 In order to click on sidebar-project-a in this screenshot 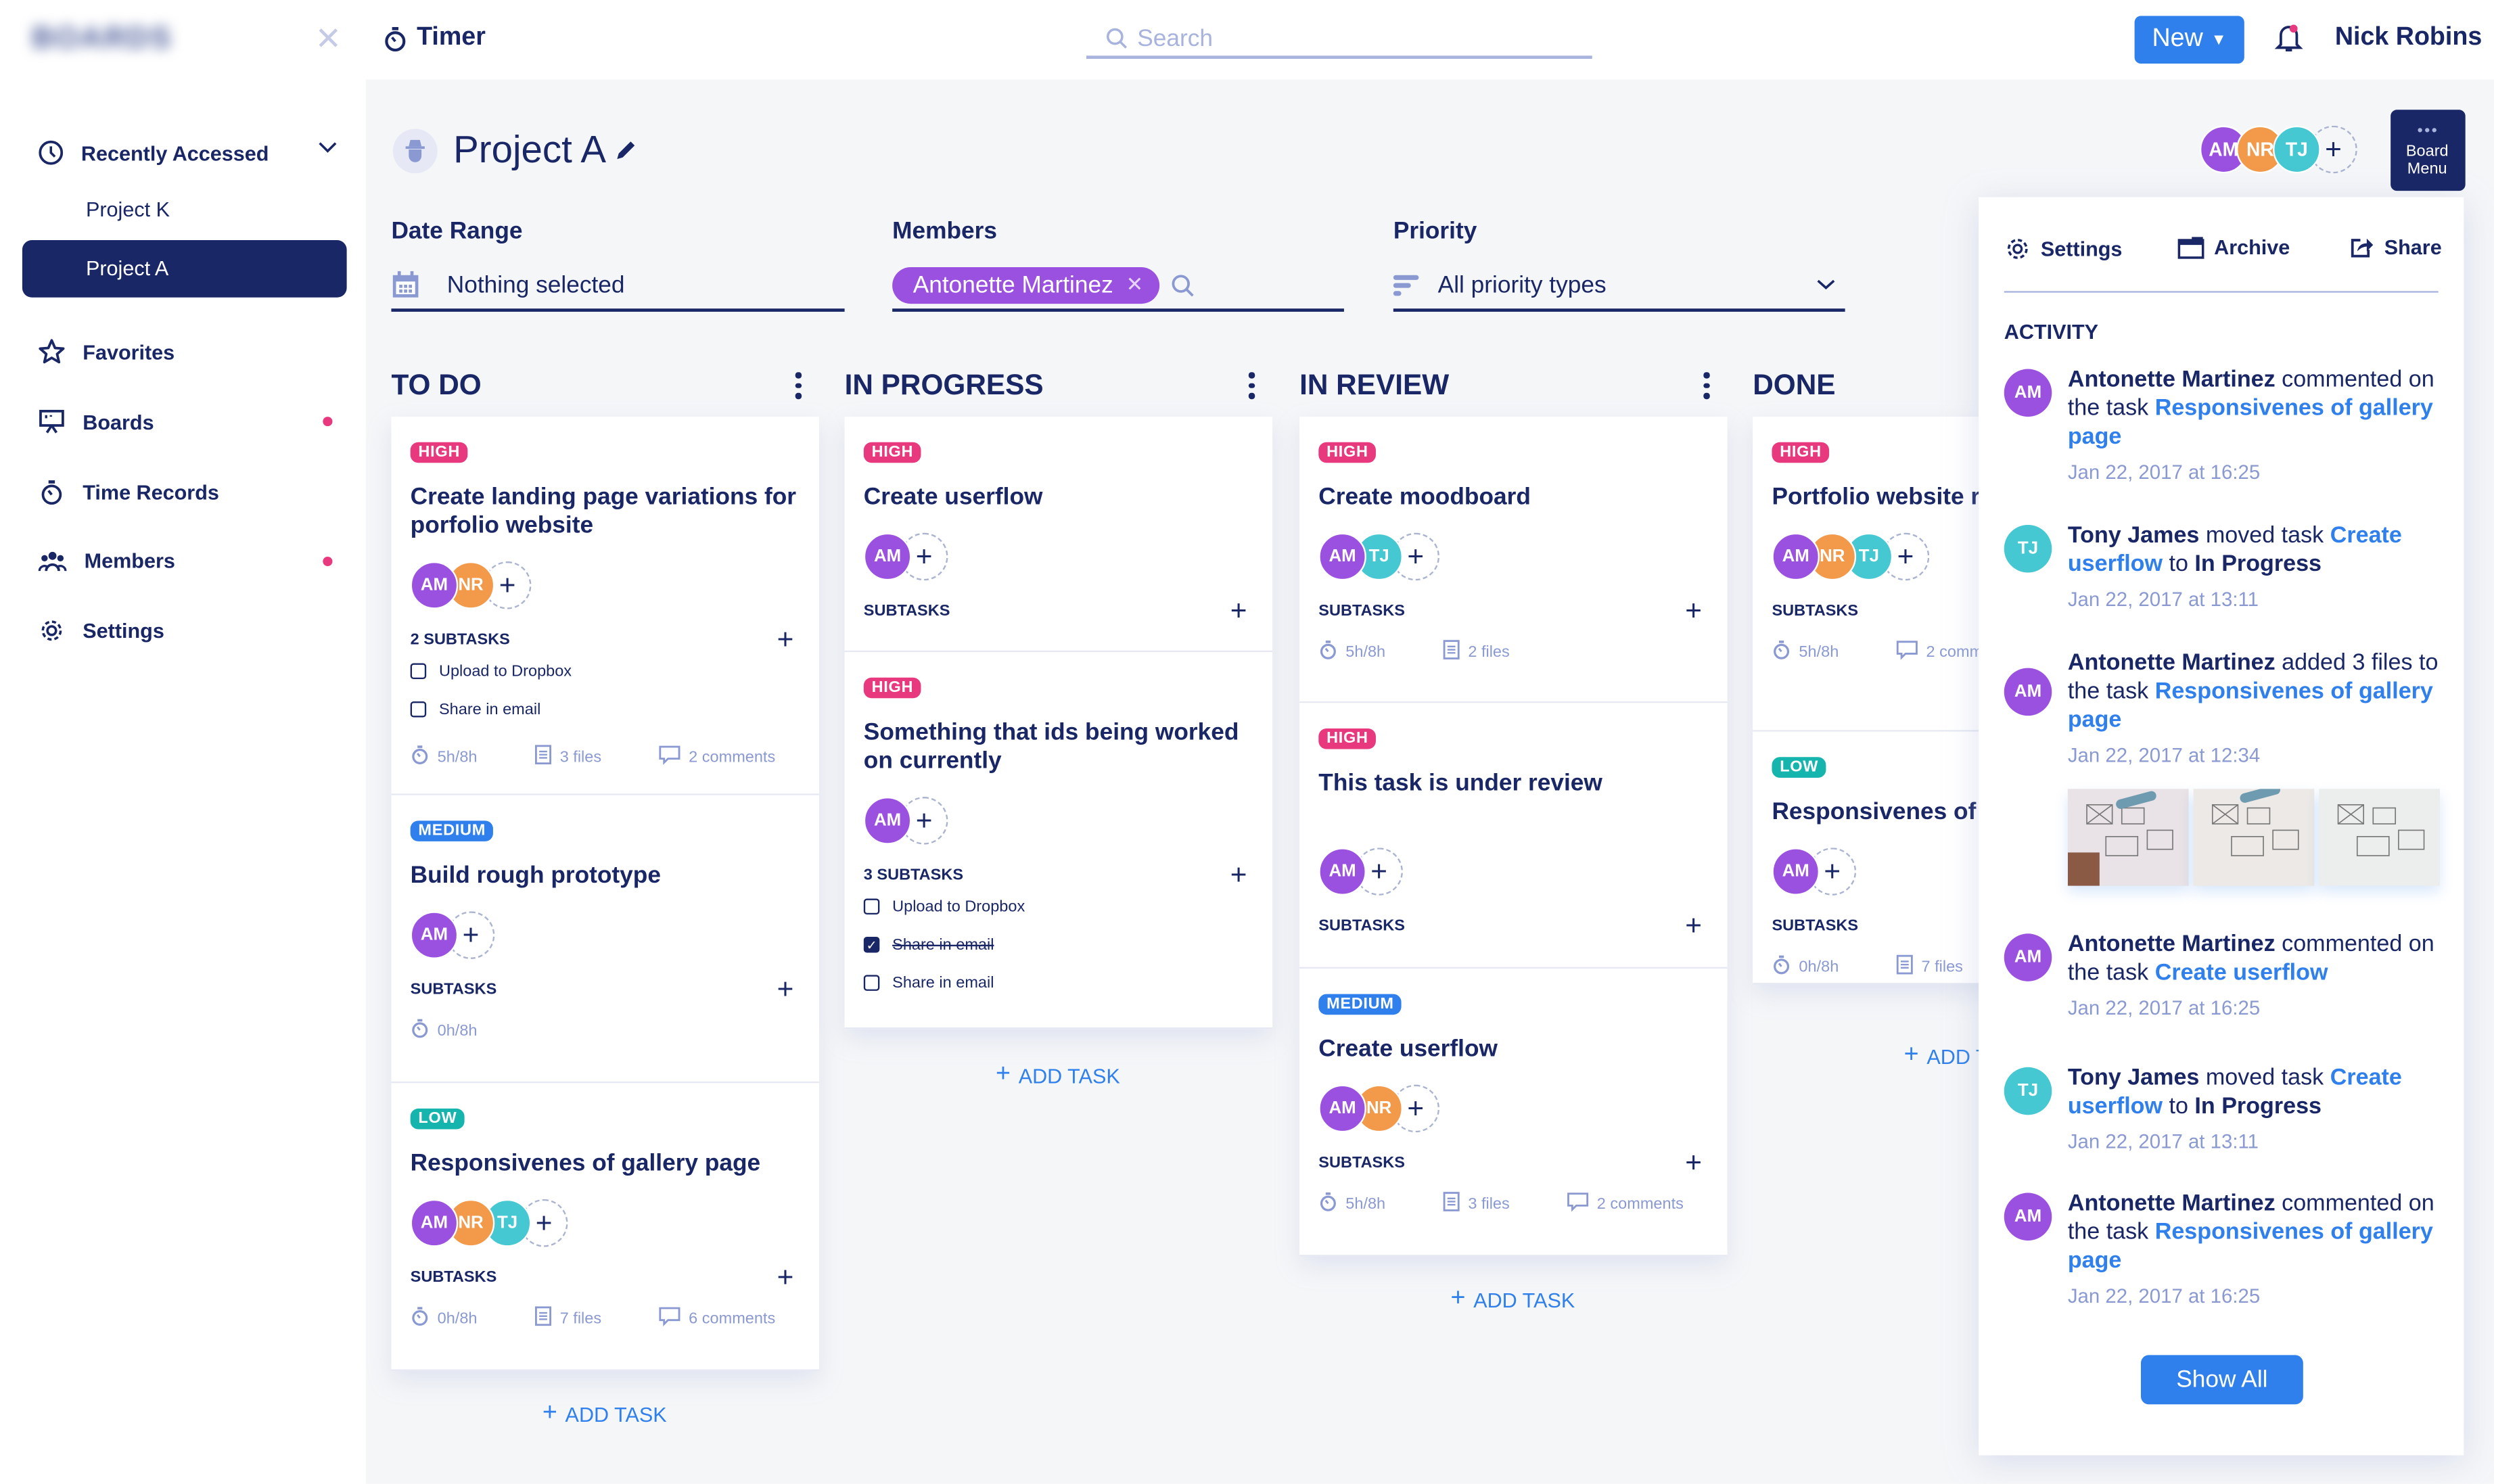, I will do `click(184, 269)`.